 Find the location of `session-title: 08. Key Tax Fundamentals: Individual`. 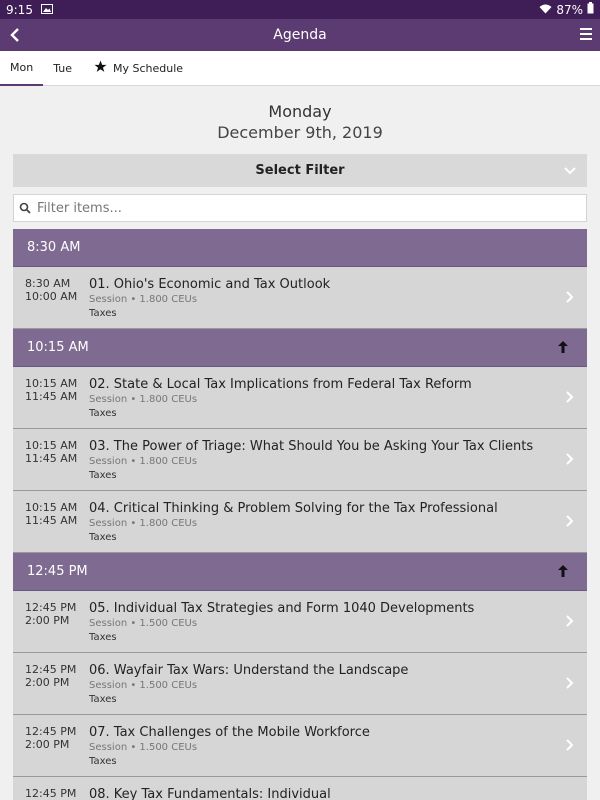

session-title: 08. Key Tax Fundamentals: Individual is located at coordinates (210, 793).